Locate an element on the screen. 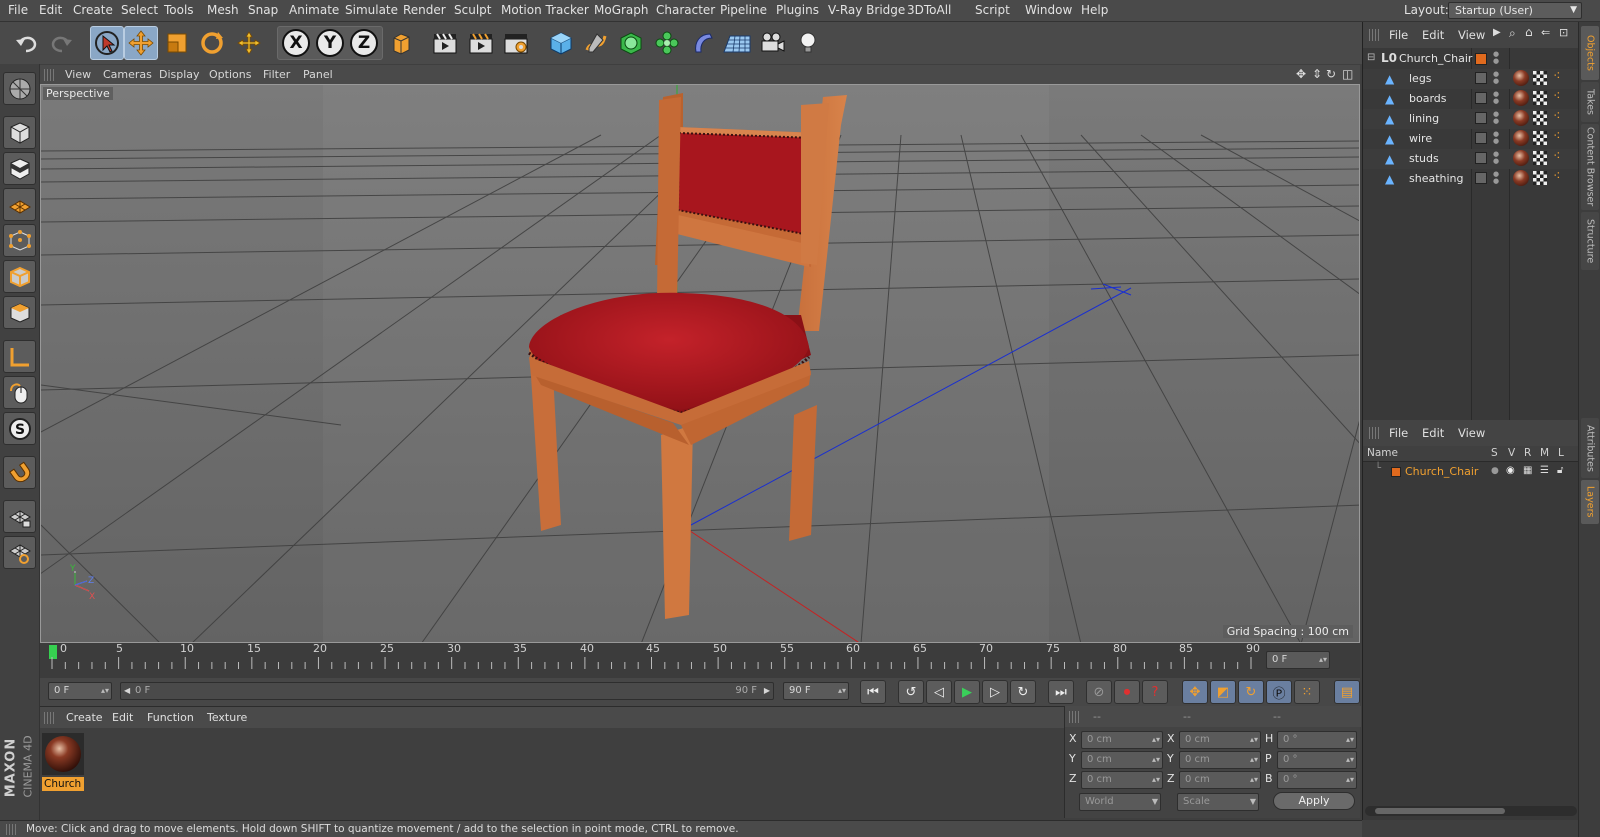 This screenshot has height=837, width=1600. tab-attributes: Attributes is located at coordinates (1590, 448).